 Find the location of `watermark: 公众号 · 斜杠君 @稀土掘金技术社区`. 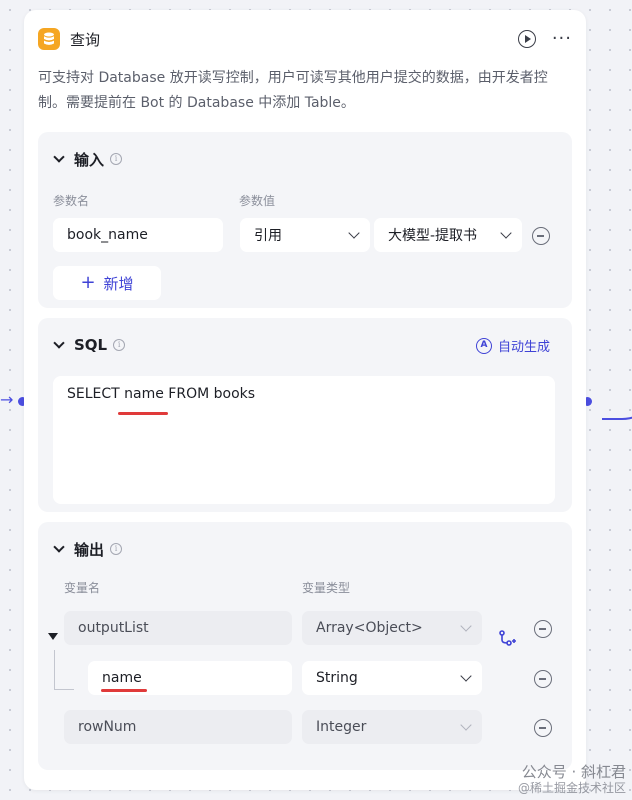

watermark: 公众号 · 斜杠君 @稀土掘金技术社区 is located at coordinates (572, 780).